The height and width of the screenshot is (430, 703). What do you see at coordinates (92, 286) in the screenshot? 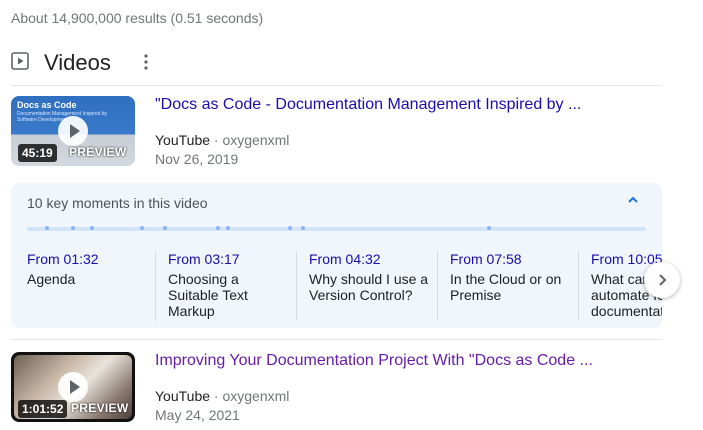
I see `key-moment: From 01:32 Agenda` at bounding box center [92, 286].